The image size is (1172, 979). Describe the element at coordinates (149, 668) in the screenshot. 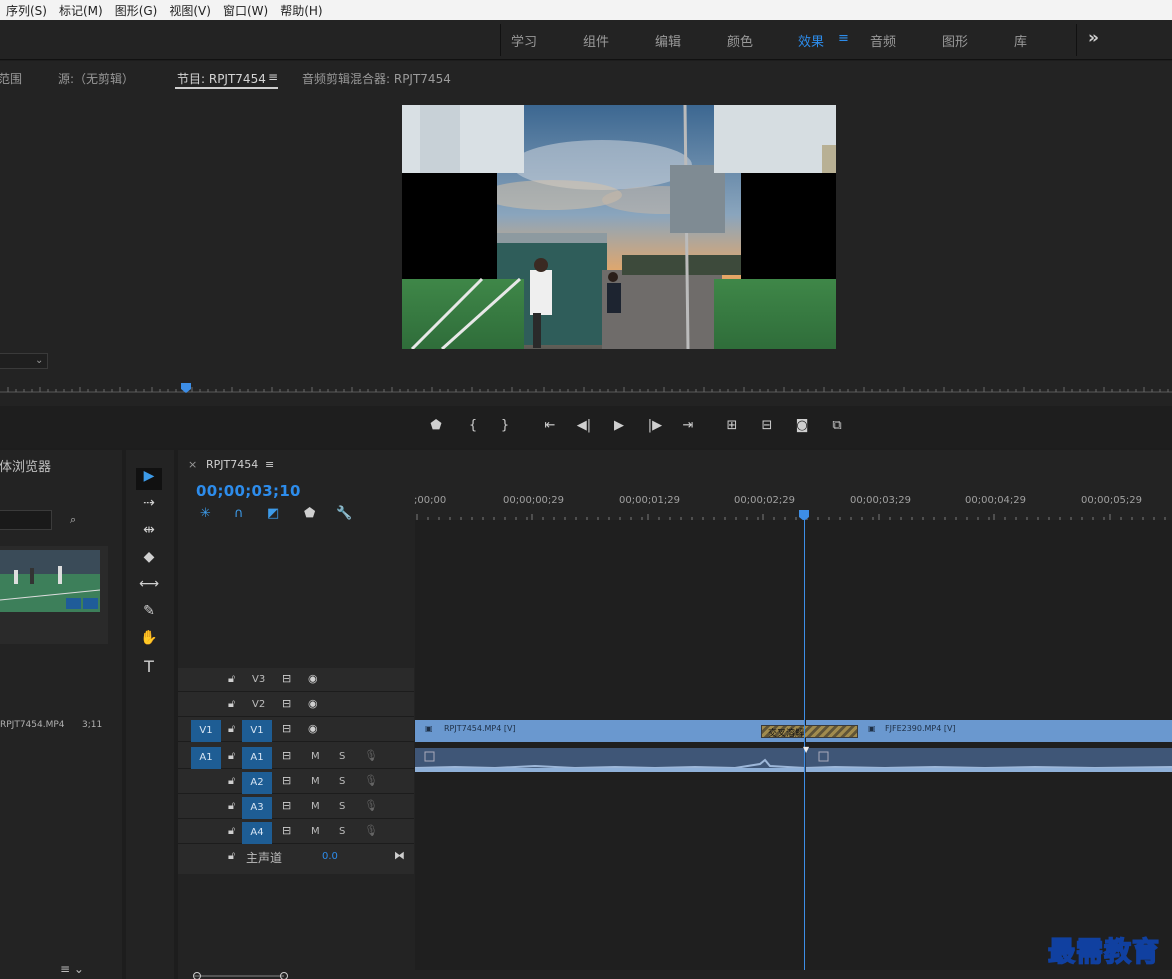

I see `type-tool-icon: T` at that location.